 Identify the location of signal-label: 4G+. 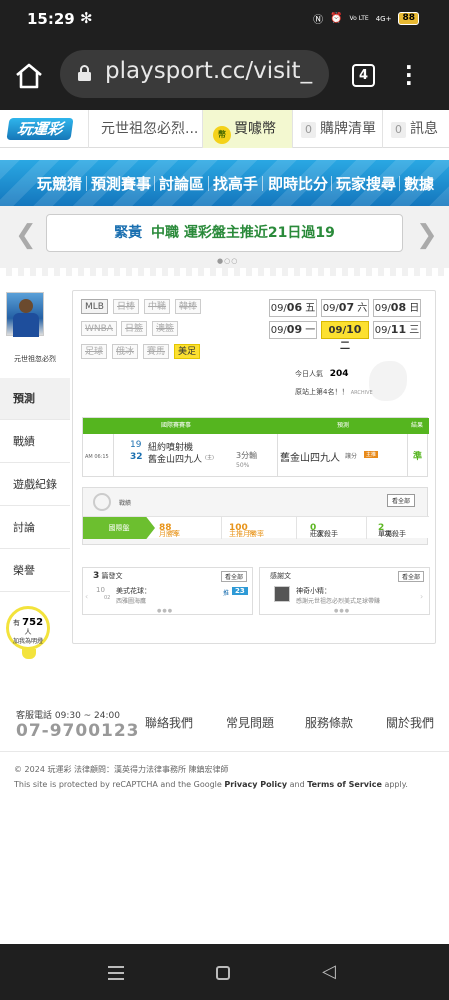
(383, 18).